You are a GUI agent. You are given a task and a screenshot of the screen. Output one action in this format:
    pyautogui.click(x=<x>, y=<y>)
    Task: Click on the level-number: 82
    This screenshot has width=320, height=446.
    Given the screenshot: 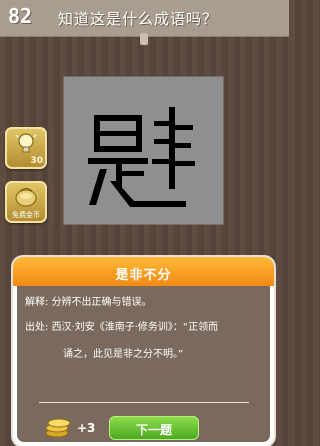 What is the action you would take?
    pyautogui.click(x=20, y=16)
    